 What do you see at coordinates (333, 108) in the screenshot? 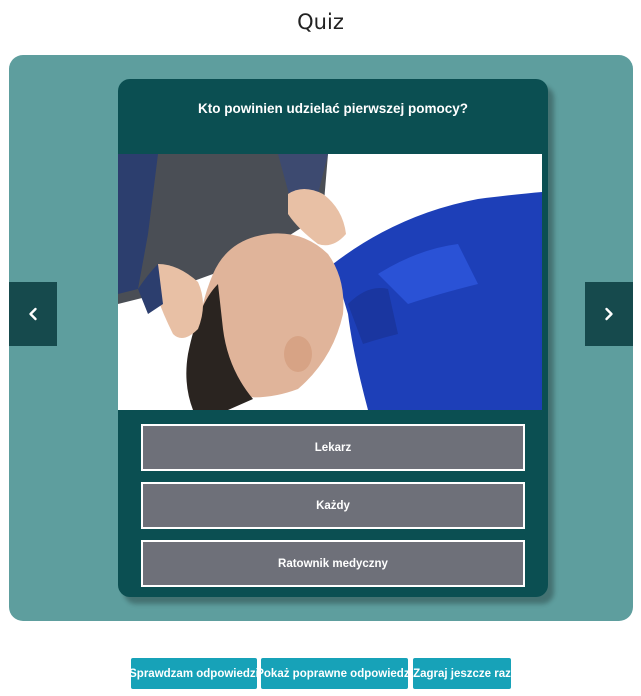
I see `question-text: Kto powinien udzielać pierwszej pomocy?` at bounding box center [333, 108].